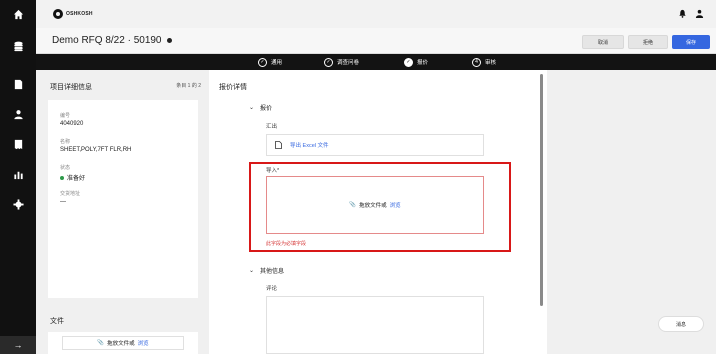 This screenshot has height=354, width=716. Describe the element at coordinates (76, 179) in the screenshot. I see `status-value: 准备好` at that location.